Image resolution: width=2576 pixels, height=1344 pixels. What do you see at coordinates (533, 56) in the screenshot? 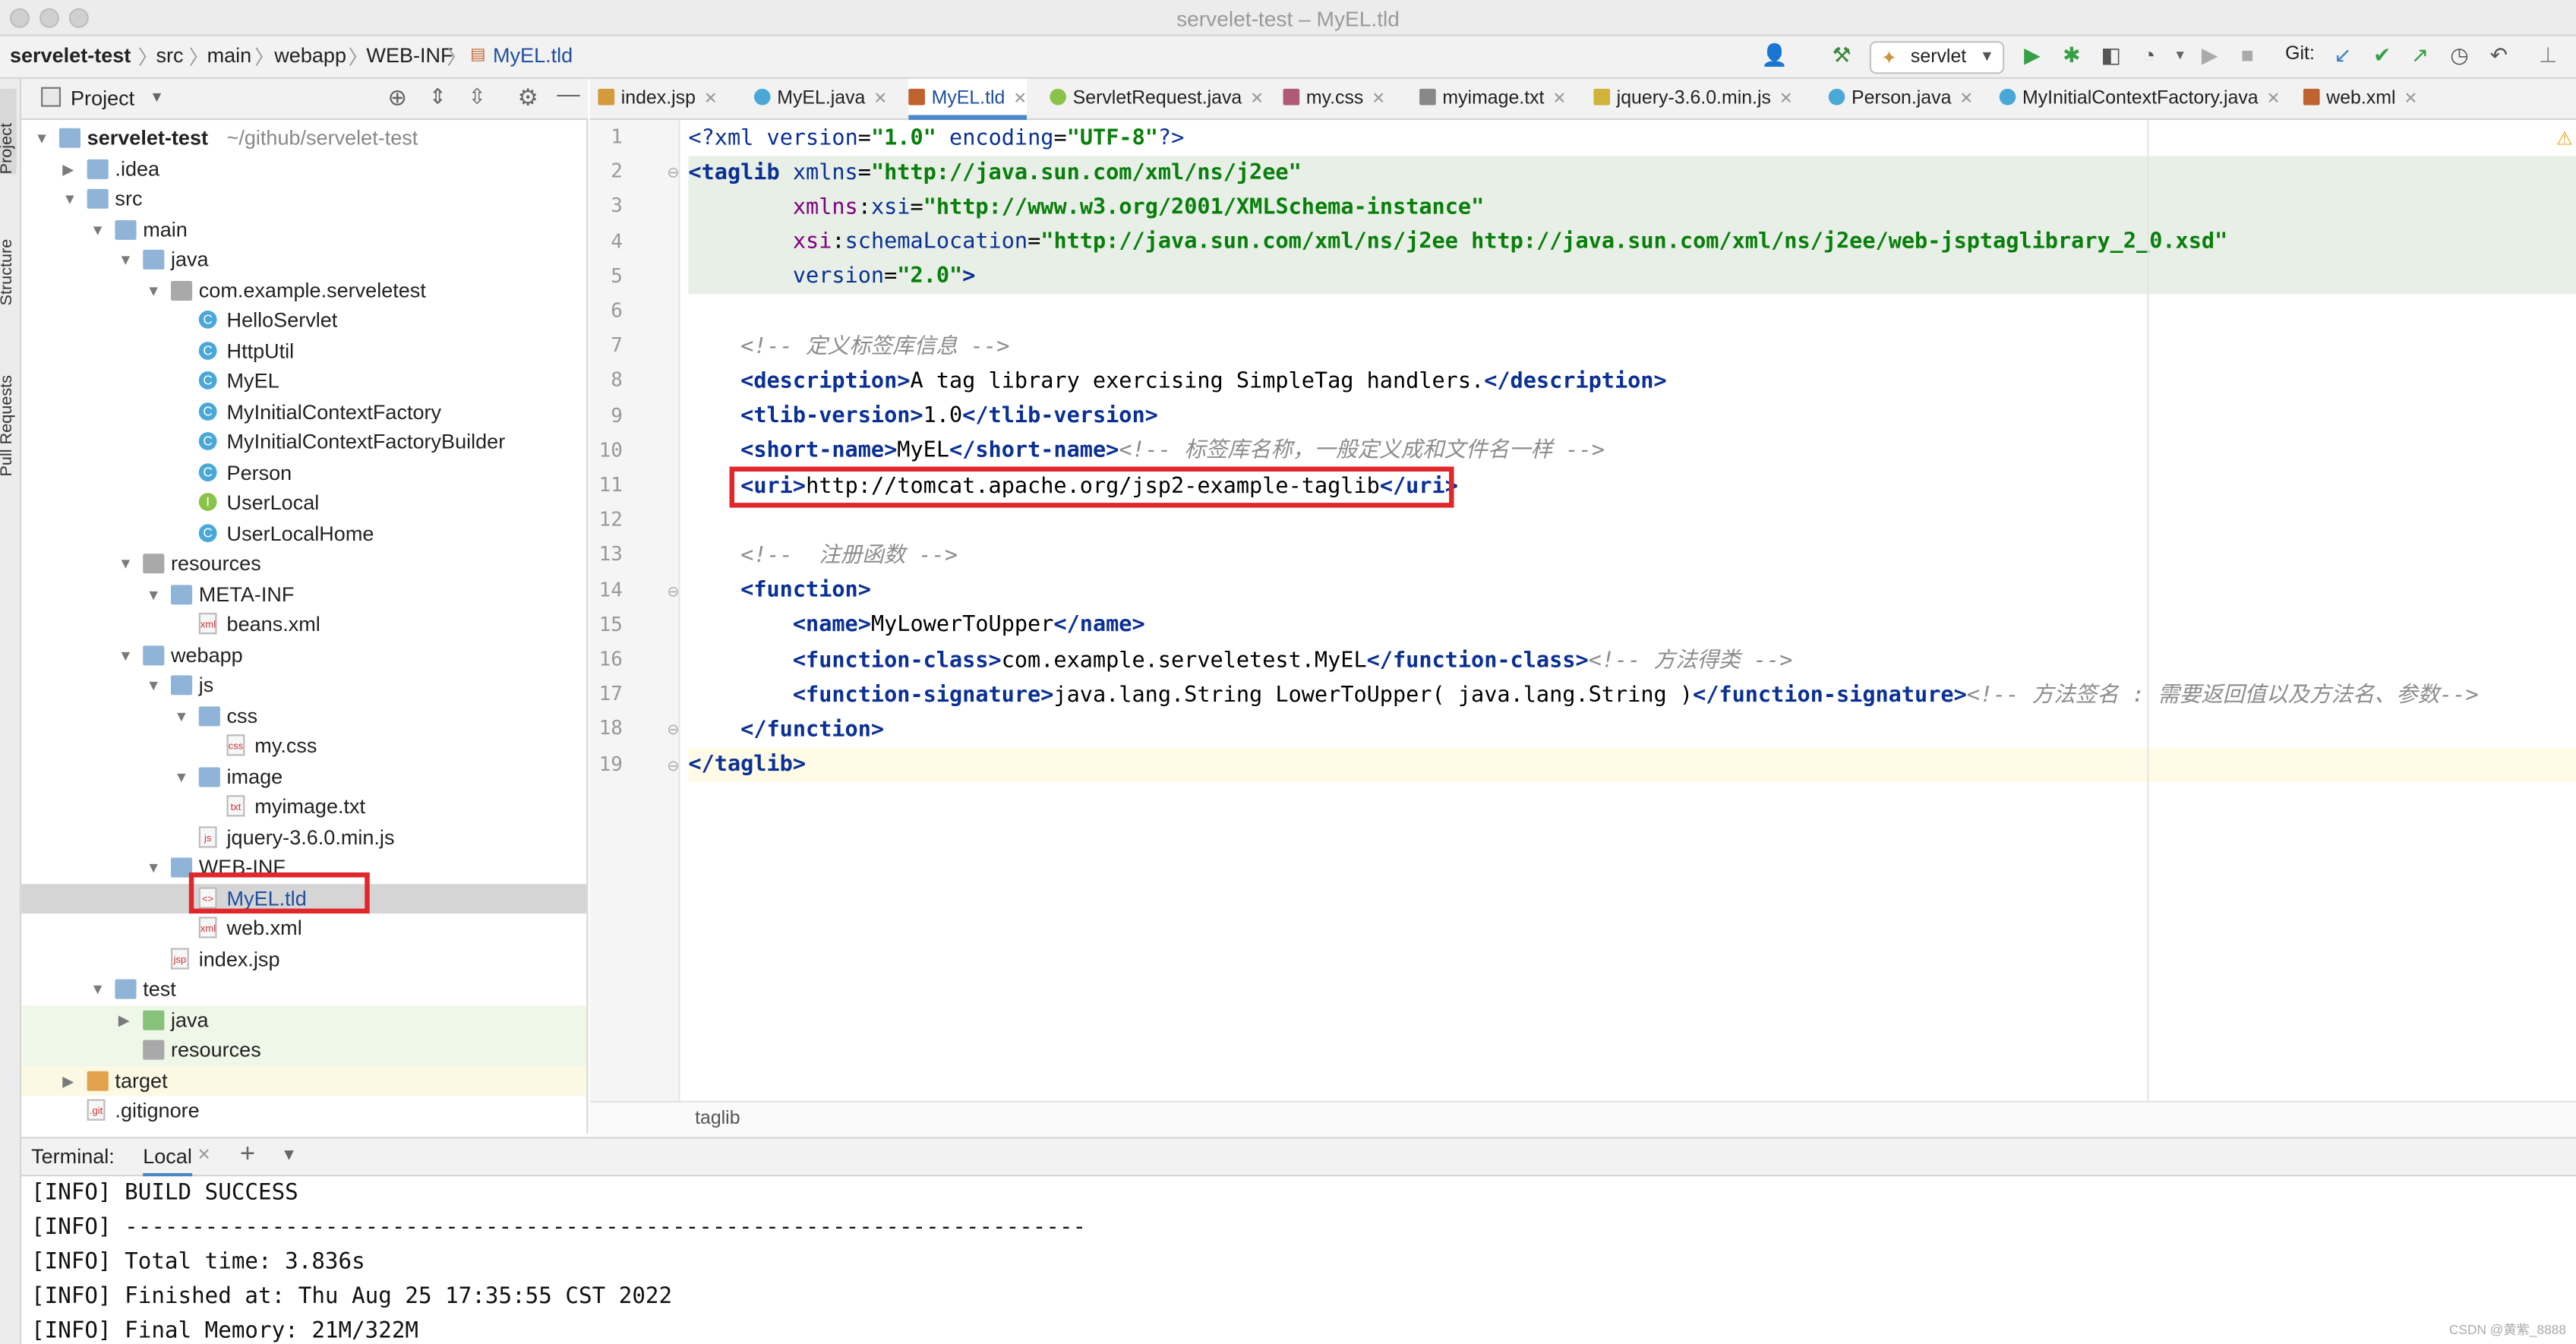
I see `breadcrumb-file: MyEL.tld` at bounding box center [533, 56].